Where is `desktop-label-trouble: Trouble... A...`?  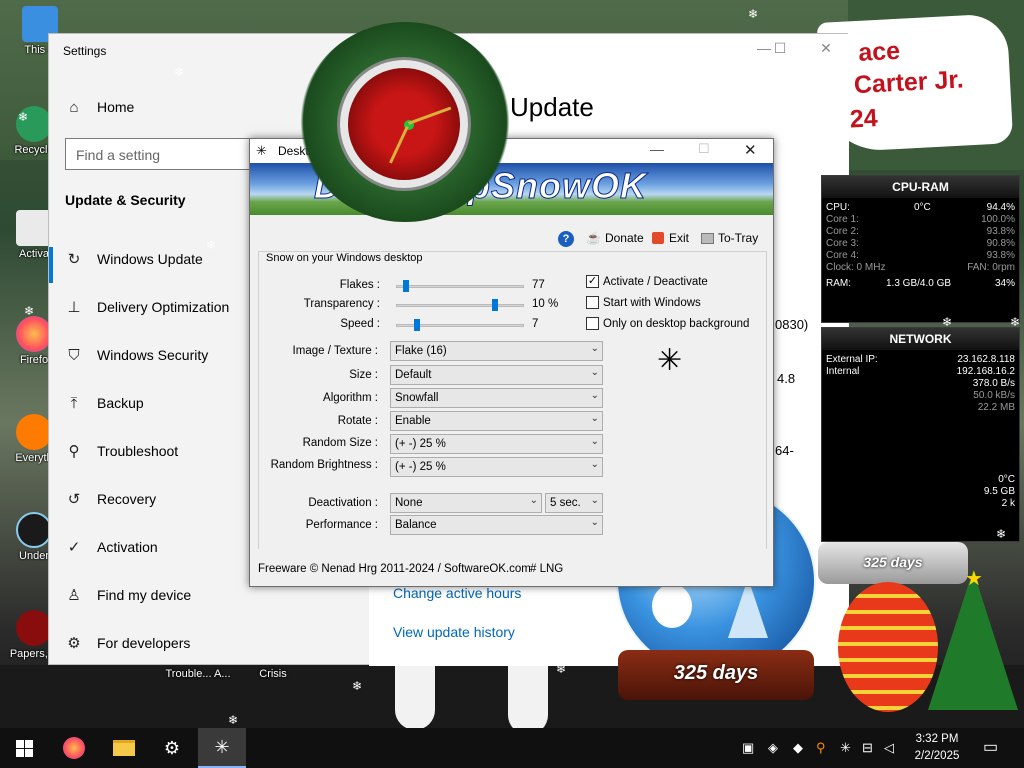
desktop-label-trouble: Trouble... A... is located at coordinates (198, 674).